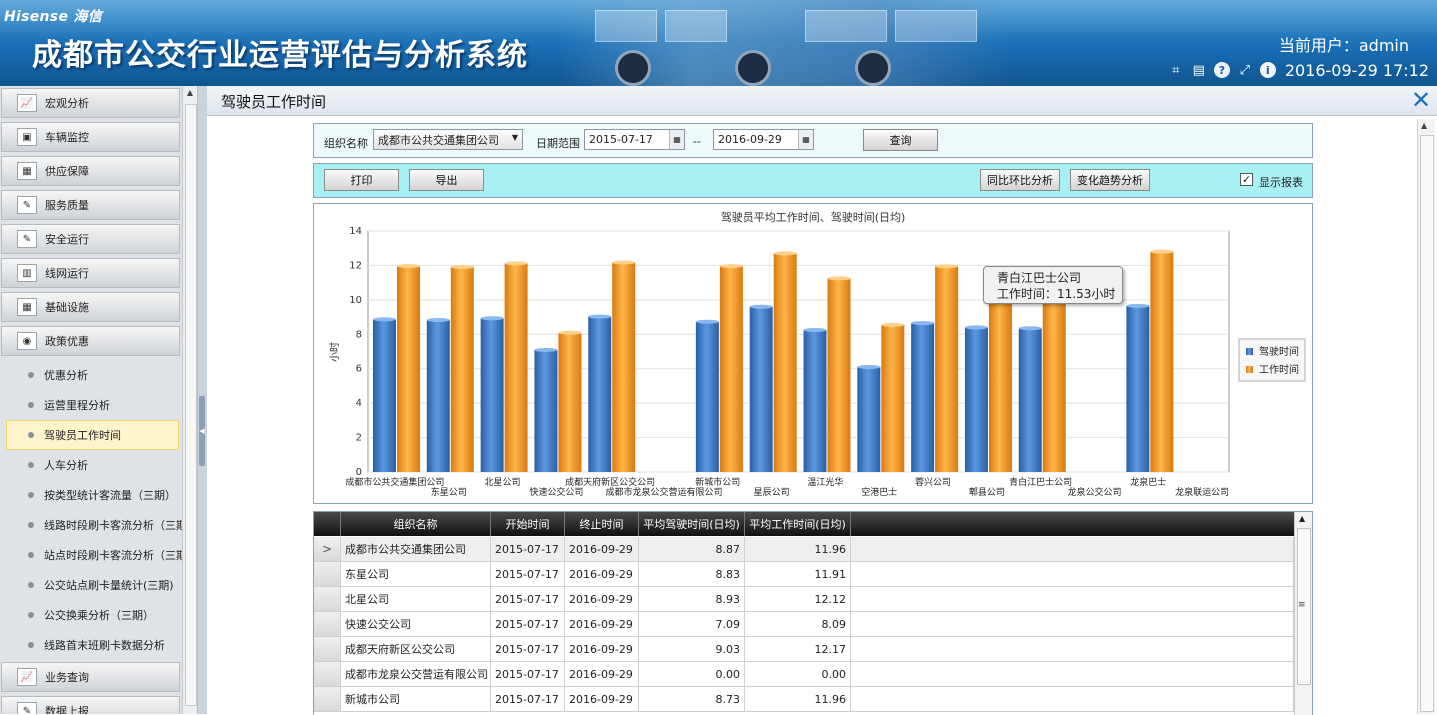 The image size is (1437, 715). I want to click on org-select: 成都市公共交通集团公司 ▼, so click(448, 139).